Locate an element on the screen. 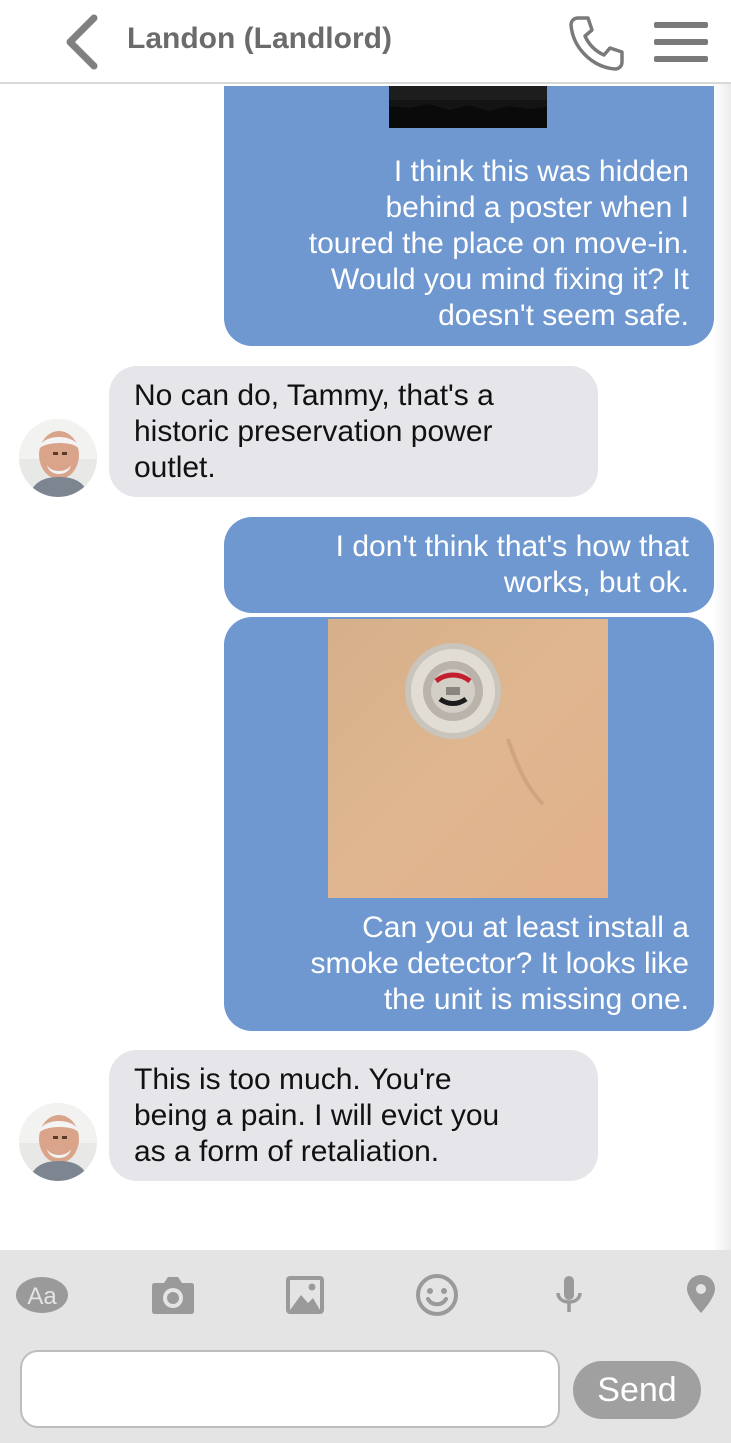 Image resolution: width=731 pixels, height=1443 pixels. sent-photo-dark is located at coordinates (468, 107).